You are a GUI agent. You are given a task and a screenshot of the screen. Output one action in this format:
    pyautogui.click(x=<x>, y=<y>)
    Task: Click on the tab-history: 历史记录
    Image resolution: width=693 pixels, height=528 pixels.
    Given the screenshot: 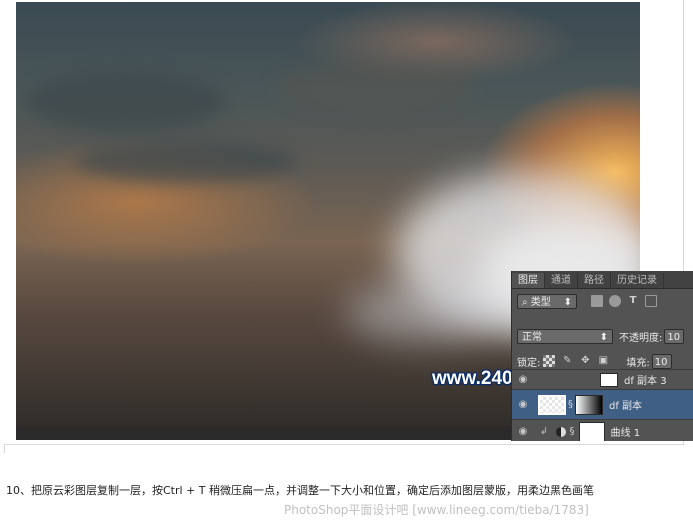 What is the action you would take?
    pyautogui.click(x=637, y=280)
    